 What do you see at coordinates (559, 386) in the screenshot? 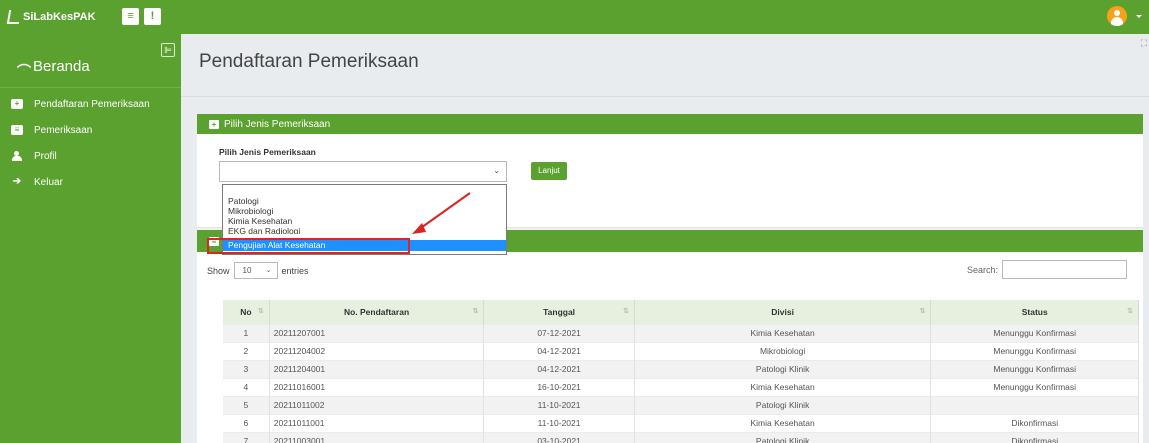
I see `cell-date: 16-10-2021` at bounding box center [559, 386].